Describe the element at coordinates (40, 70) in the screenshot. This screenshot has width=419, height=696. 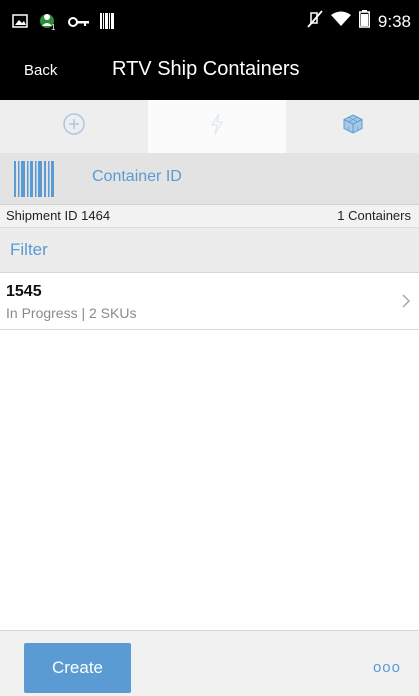
I see `back-button: Back` at that location.